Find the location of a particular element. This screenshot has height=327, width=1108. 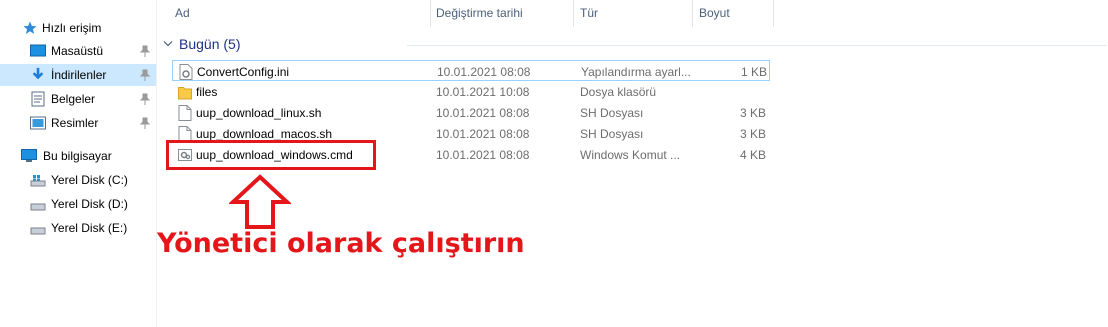

file-icon is located at coordinates (185, 113).